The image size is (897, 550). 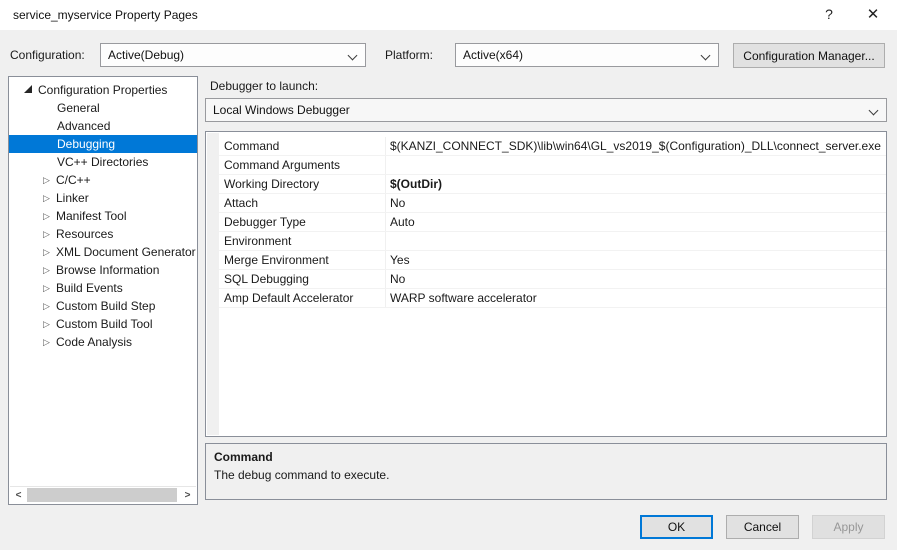 I want to click on scrollbar-thumb, so click(x=102, y=495).